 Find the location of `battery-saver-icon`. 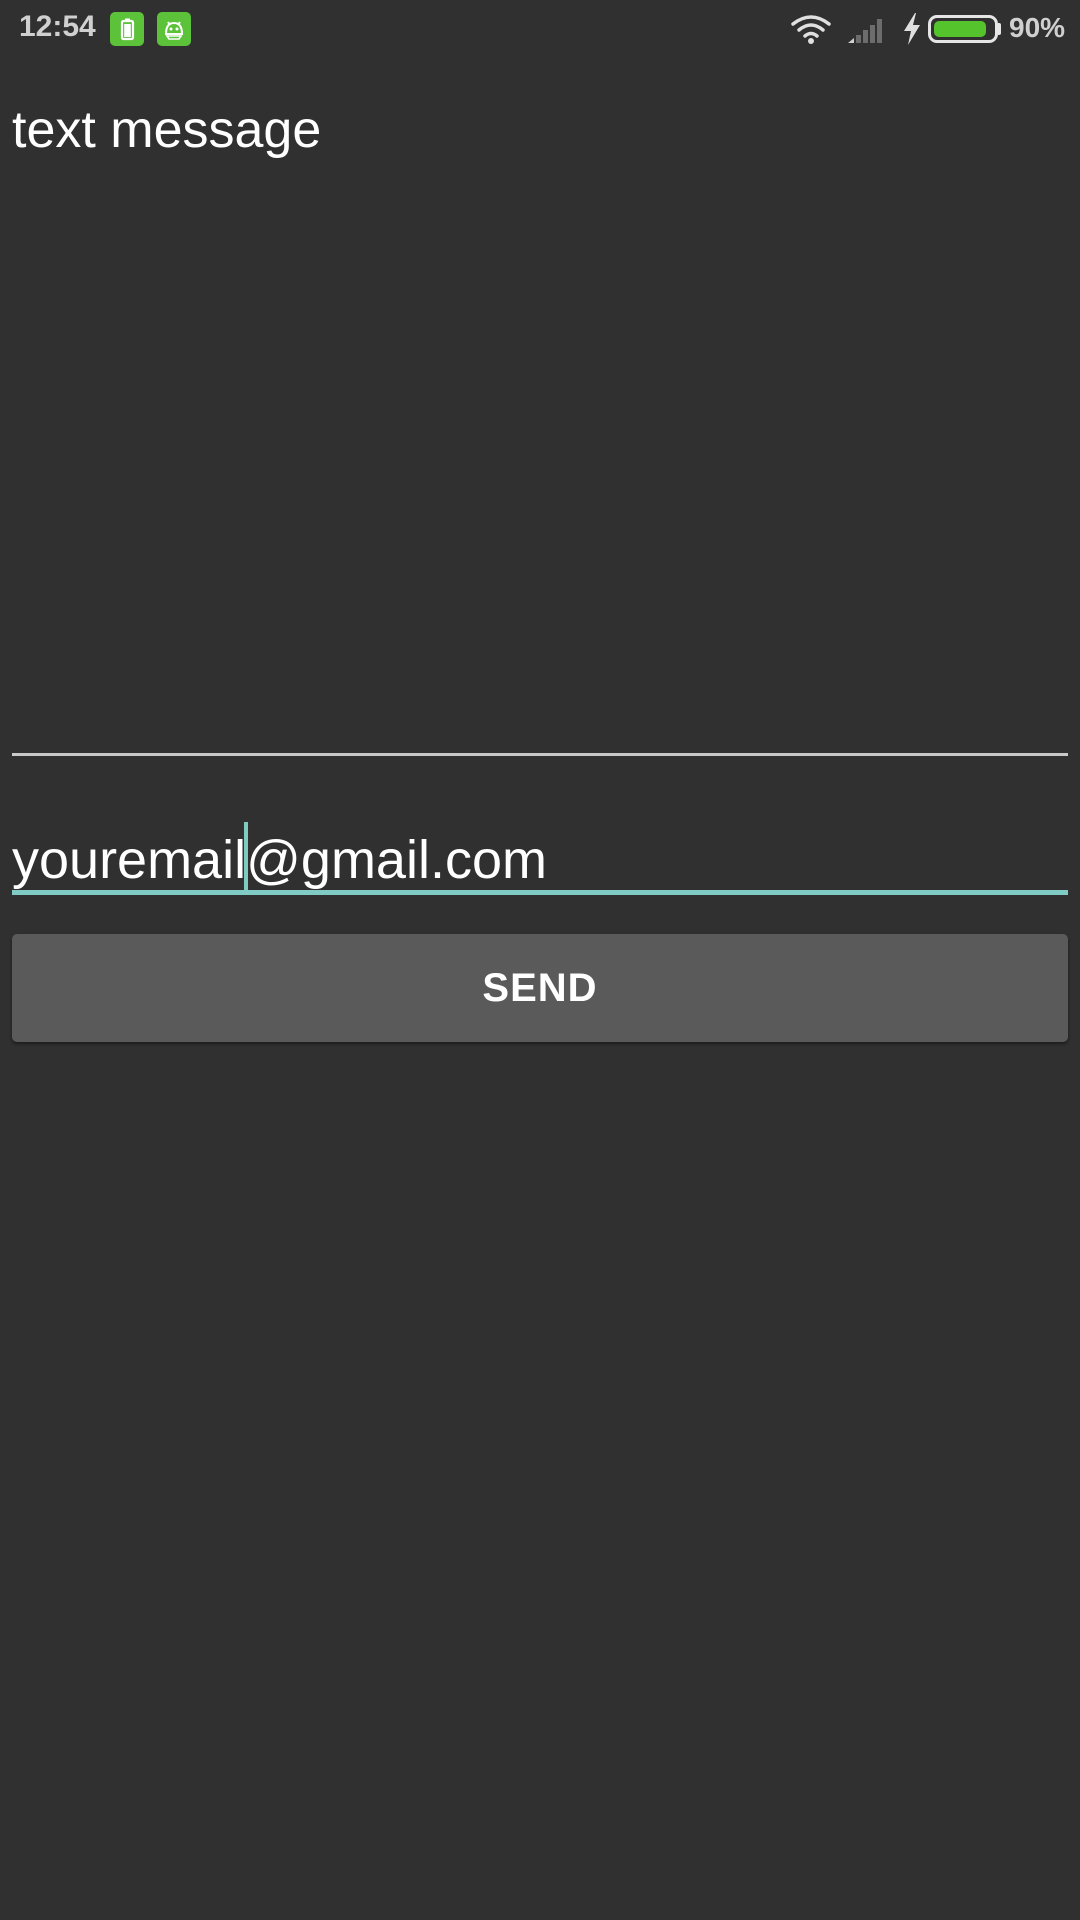

battery-saver-icon is located at coordinates (127, 29).